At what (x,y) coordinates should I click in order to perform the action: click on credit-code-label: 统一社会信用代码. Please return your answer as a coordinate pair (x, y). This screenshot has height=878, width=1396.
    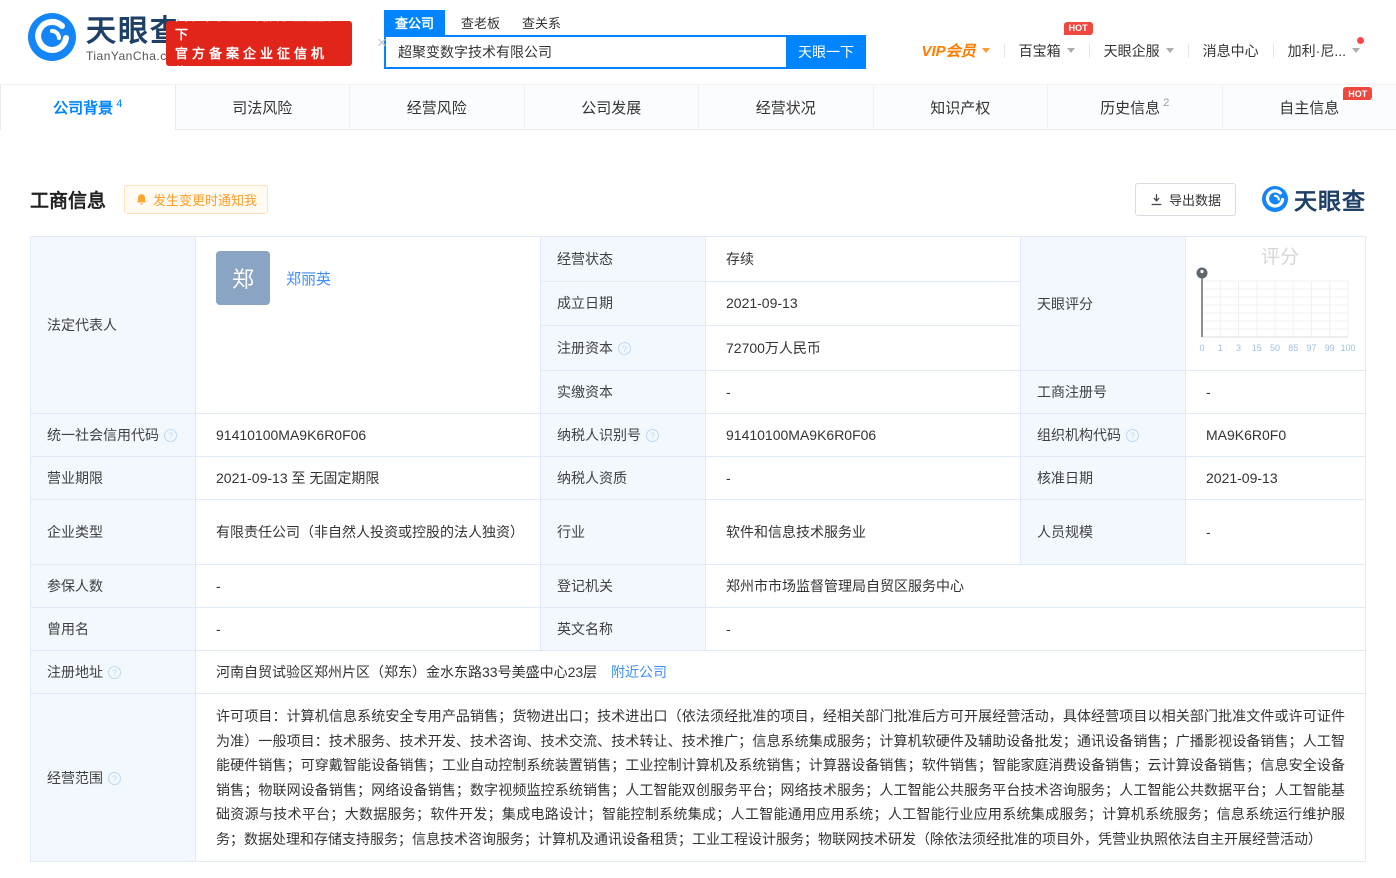
    Looking at the image, I should click on (113, 435).